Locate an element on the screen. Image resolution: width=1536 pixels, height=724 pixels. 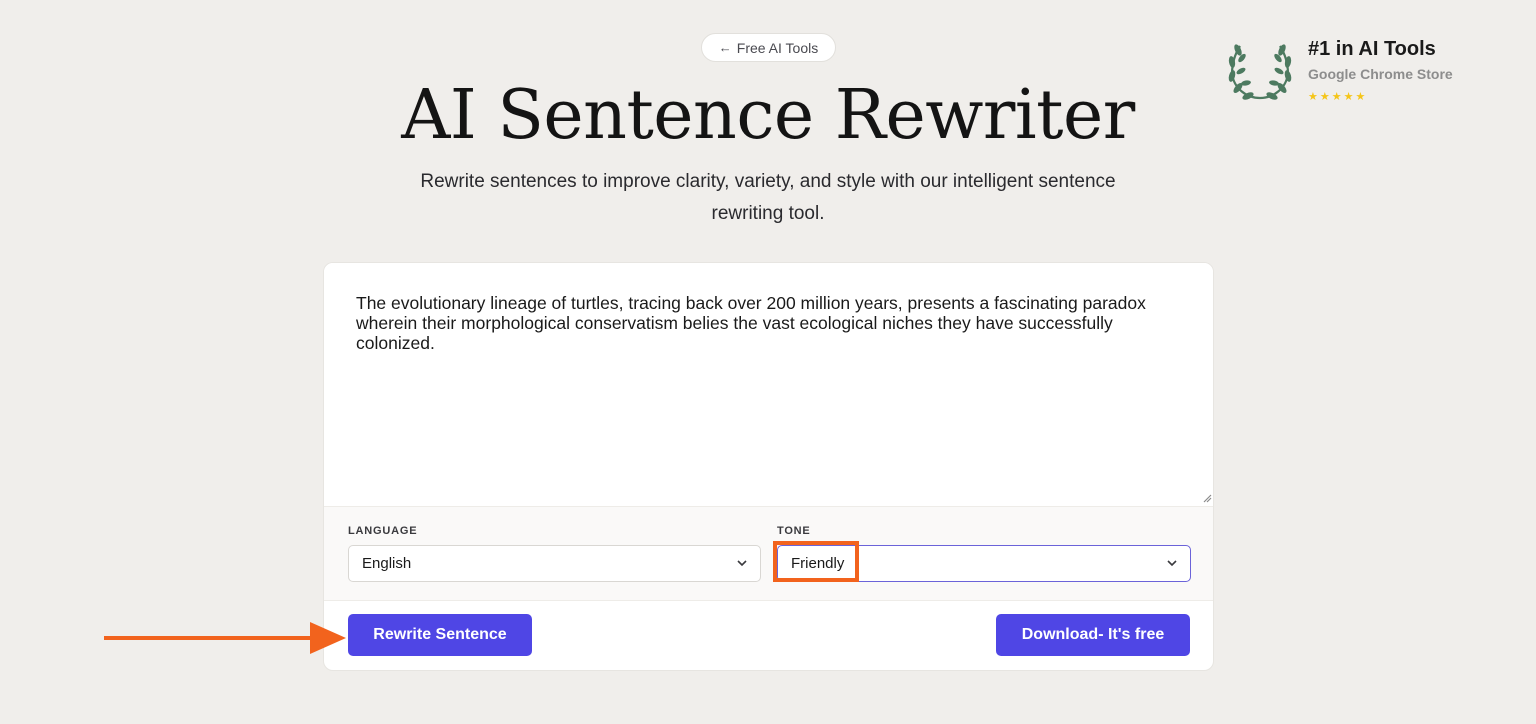
award-badge: #1 in AI Tools Google Chrome Store ★★★★★ is located at coordinates (1346, 73).